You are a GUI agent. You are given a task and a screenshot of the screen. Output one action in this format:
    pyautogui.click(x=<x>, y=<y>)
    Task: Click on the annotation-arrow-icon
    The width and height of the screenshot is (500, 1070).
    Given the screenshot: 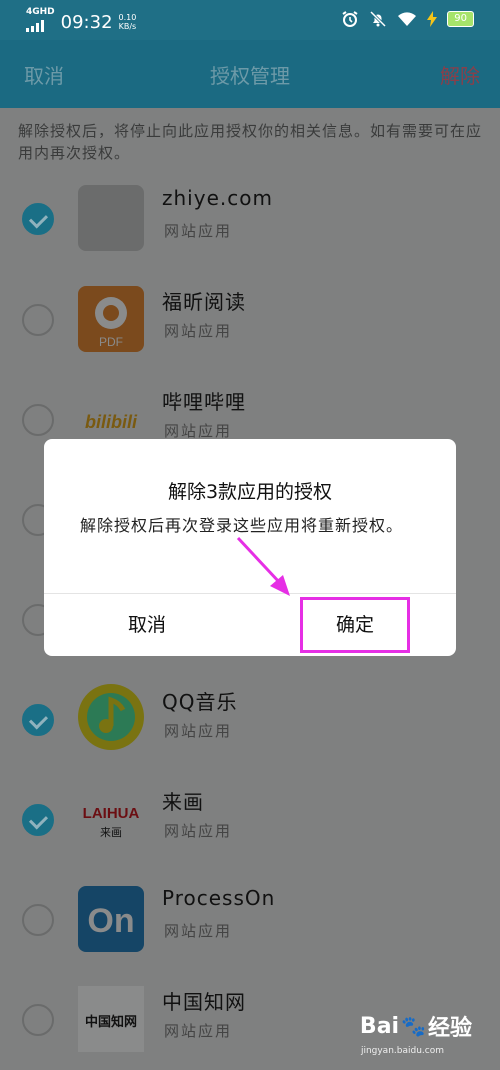 What is the action you would take?
    pyautogui.click(x=263, y=566)
    